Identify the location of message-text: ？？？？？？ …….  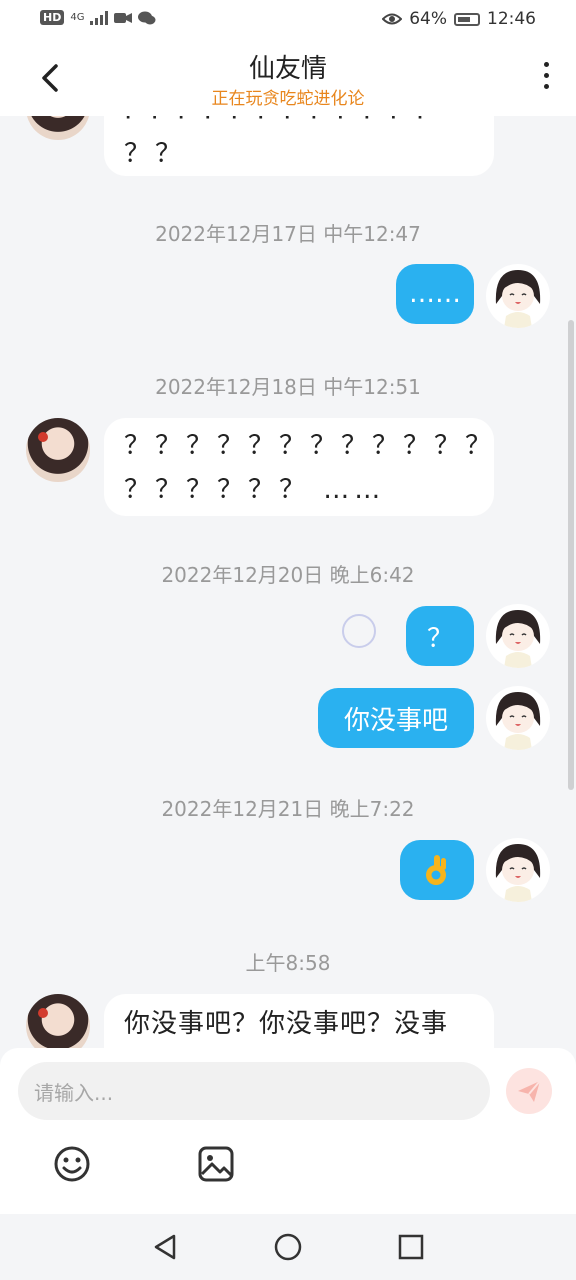
(255, 490).